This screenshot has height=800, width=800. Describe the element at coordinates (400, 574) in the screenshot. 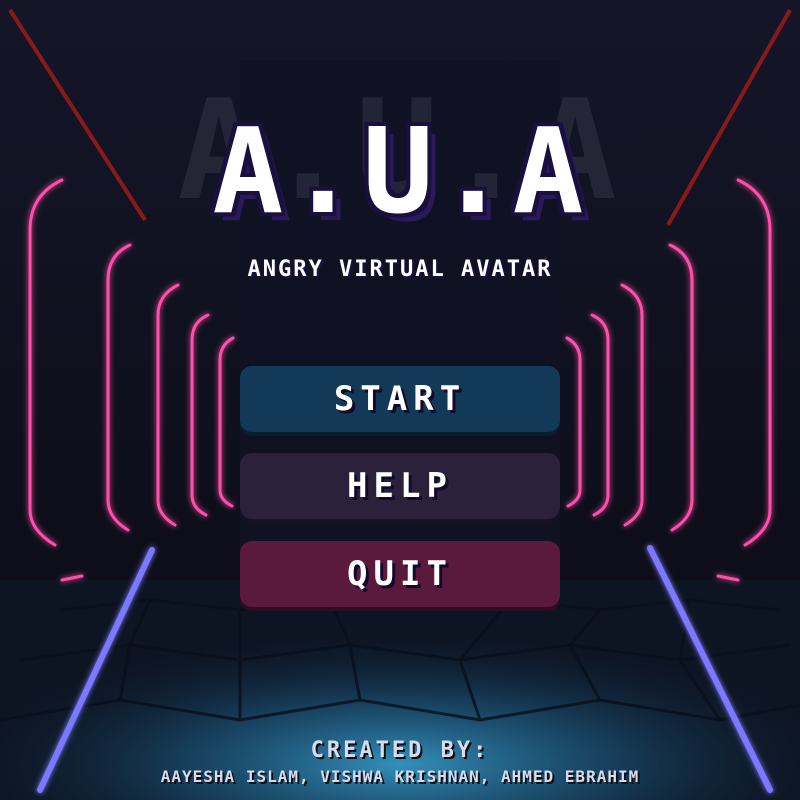

I see `quit-button: QUIT` at that location.